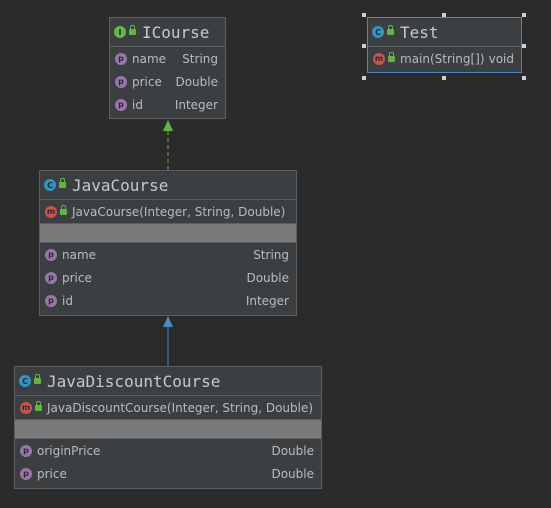  I want to click on method-name: main(String[]), so click(442, 58).